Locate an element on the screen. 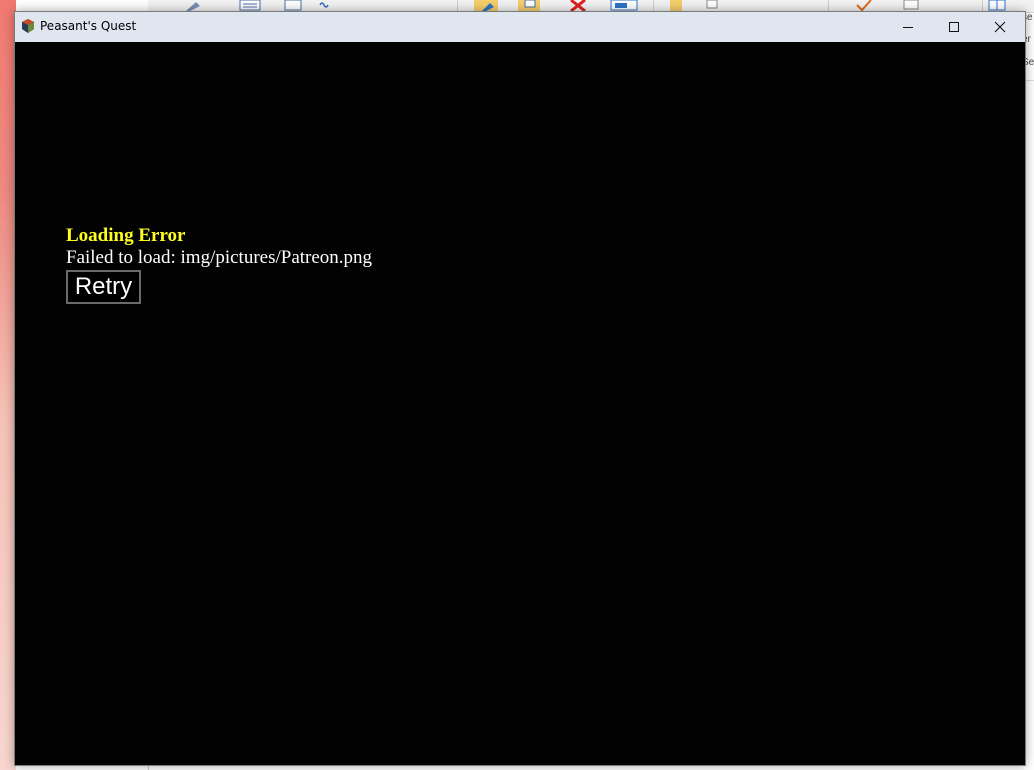  delete-icon is located at coordinates (578, 5).